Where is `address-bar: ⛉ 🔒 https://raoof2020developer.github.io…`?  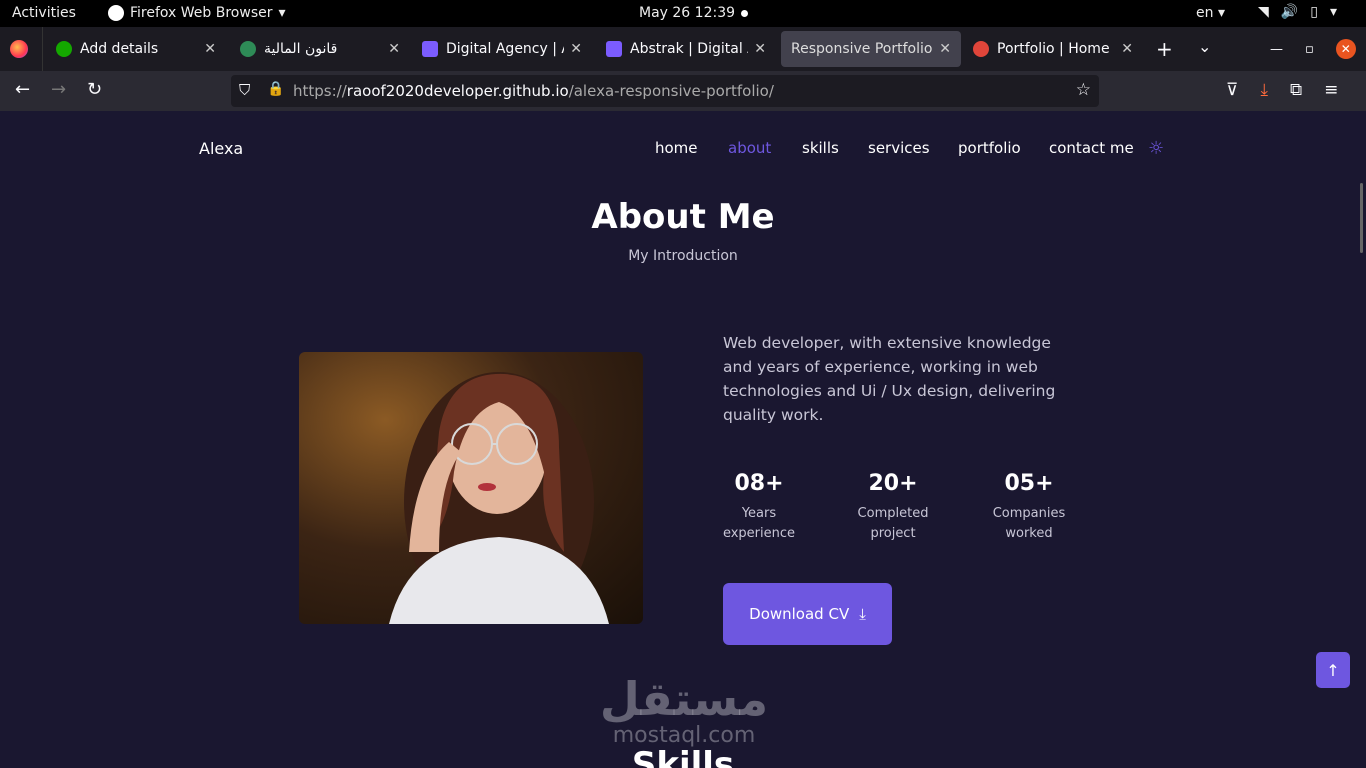 address-bar: ⛉ 🔒 https://raoof2020developer.github.io… is located at coordinates (665, 91).